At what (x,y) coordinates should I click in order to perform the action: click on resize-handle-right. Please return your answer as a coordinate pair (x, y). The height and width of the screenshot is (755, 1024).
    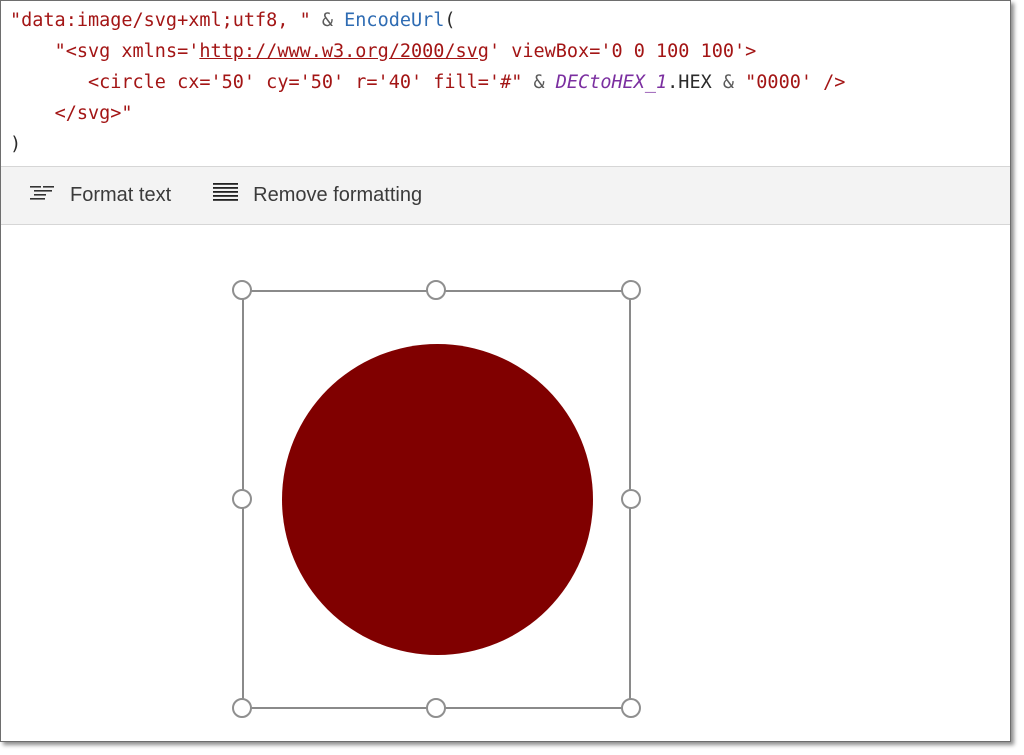
    Looking at the image, I should click on (631, 499).